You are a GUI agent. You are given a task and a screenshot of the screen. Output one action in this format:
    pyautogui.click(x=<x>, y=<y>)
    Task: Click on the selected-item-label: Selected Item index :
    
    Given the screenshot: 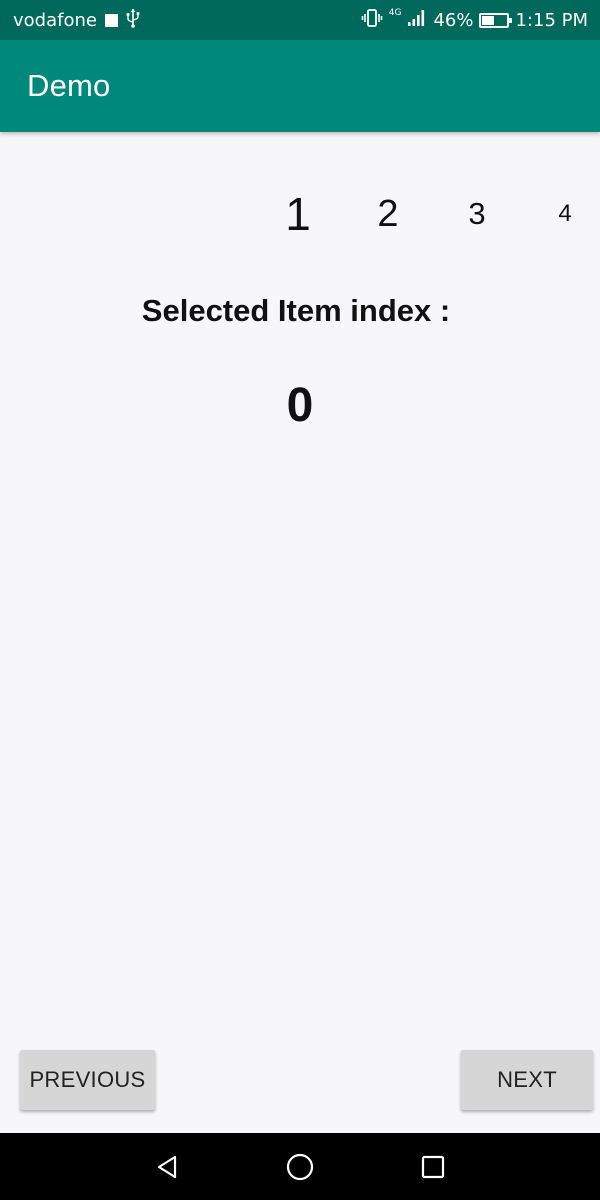 What is the action you would take?
    pyautogui.click(x=296, y=310)
    